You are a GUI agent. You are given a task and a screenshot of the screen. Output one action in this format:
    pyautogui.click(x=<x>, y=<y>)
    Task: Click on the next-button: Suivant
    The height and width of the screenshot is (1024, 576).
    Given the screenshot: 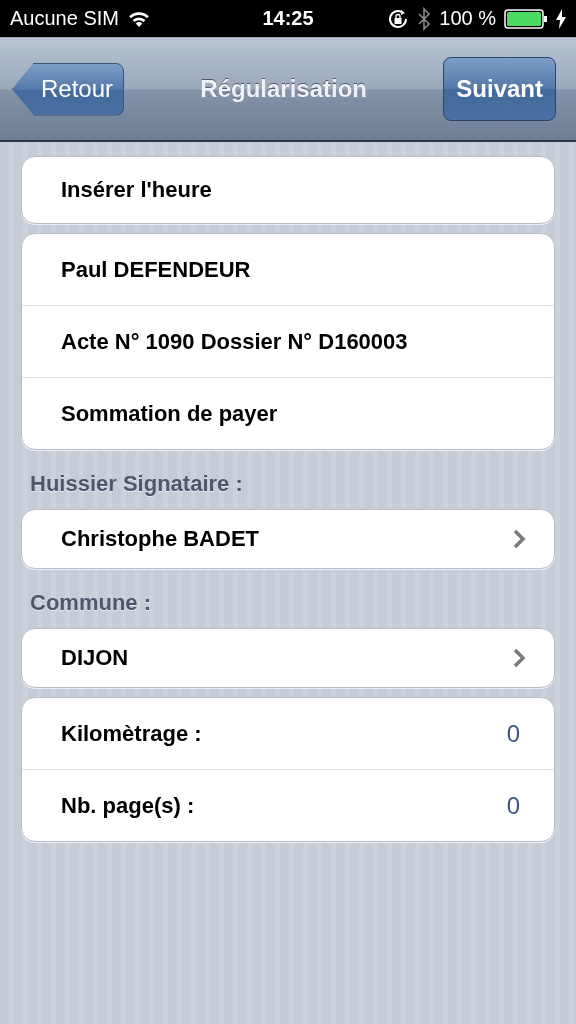 What is the action you would take?
    pyautogui.click(x=499, y=89)
    